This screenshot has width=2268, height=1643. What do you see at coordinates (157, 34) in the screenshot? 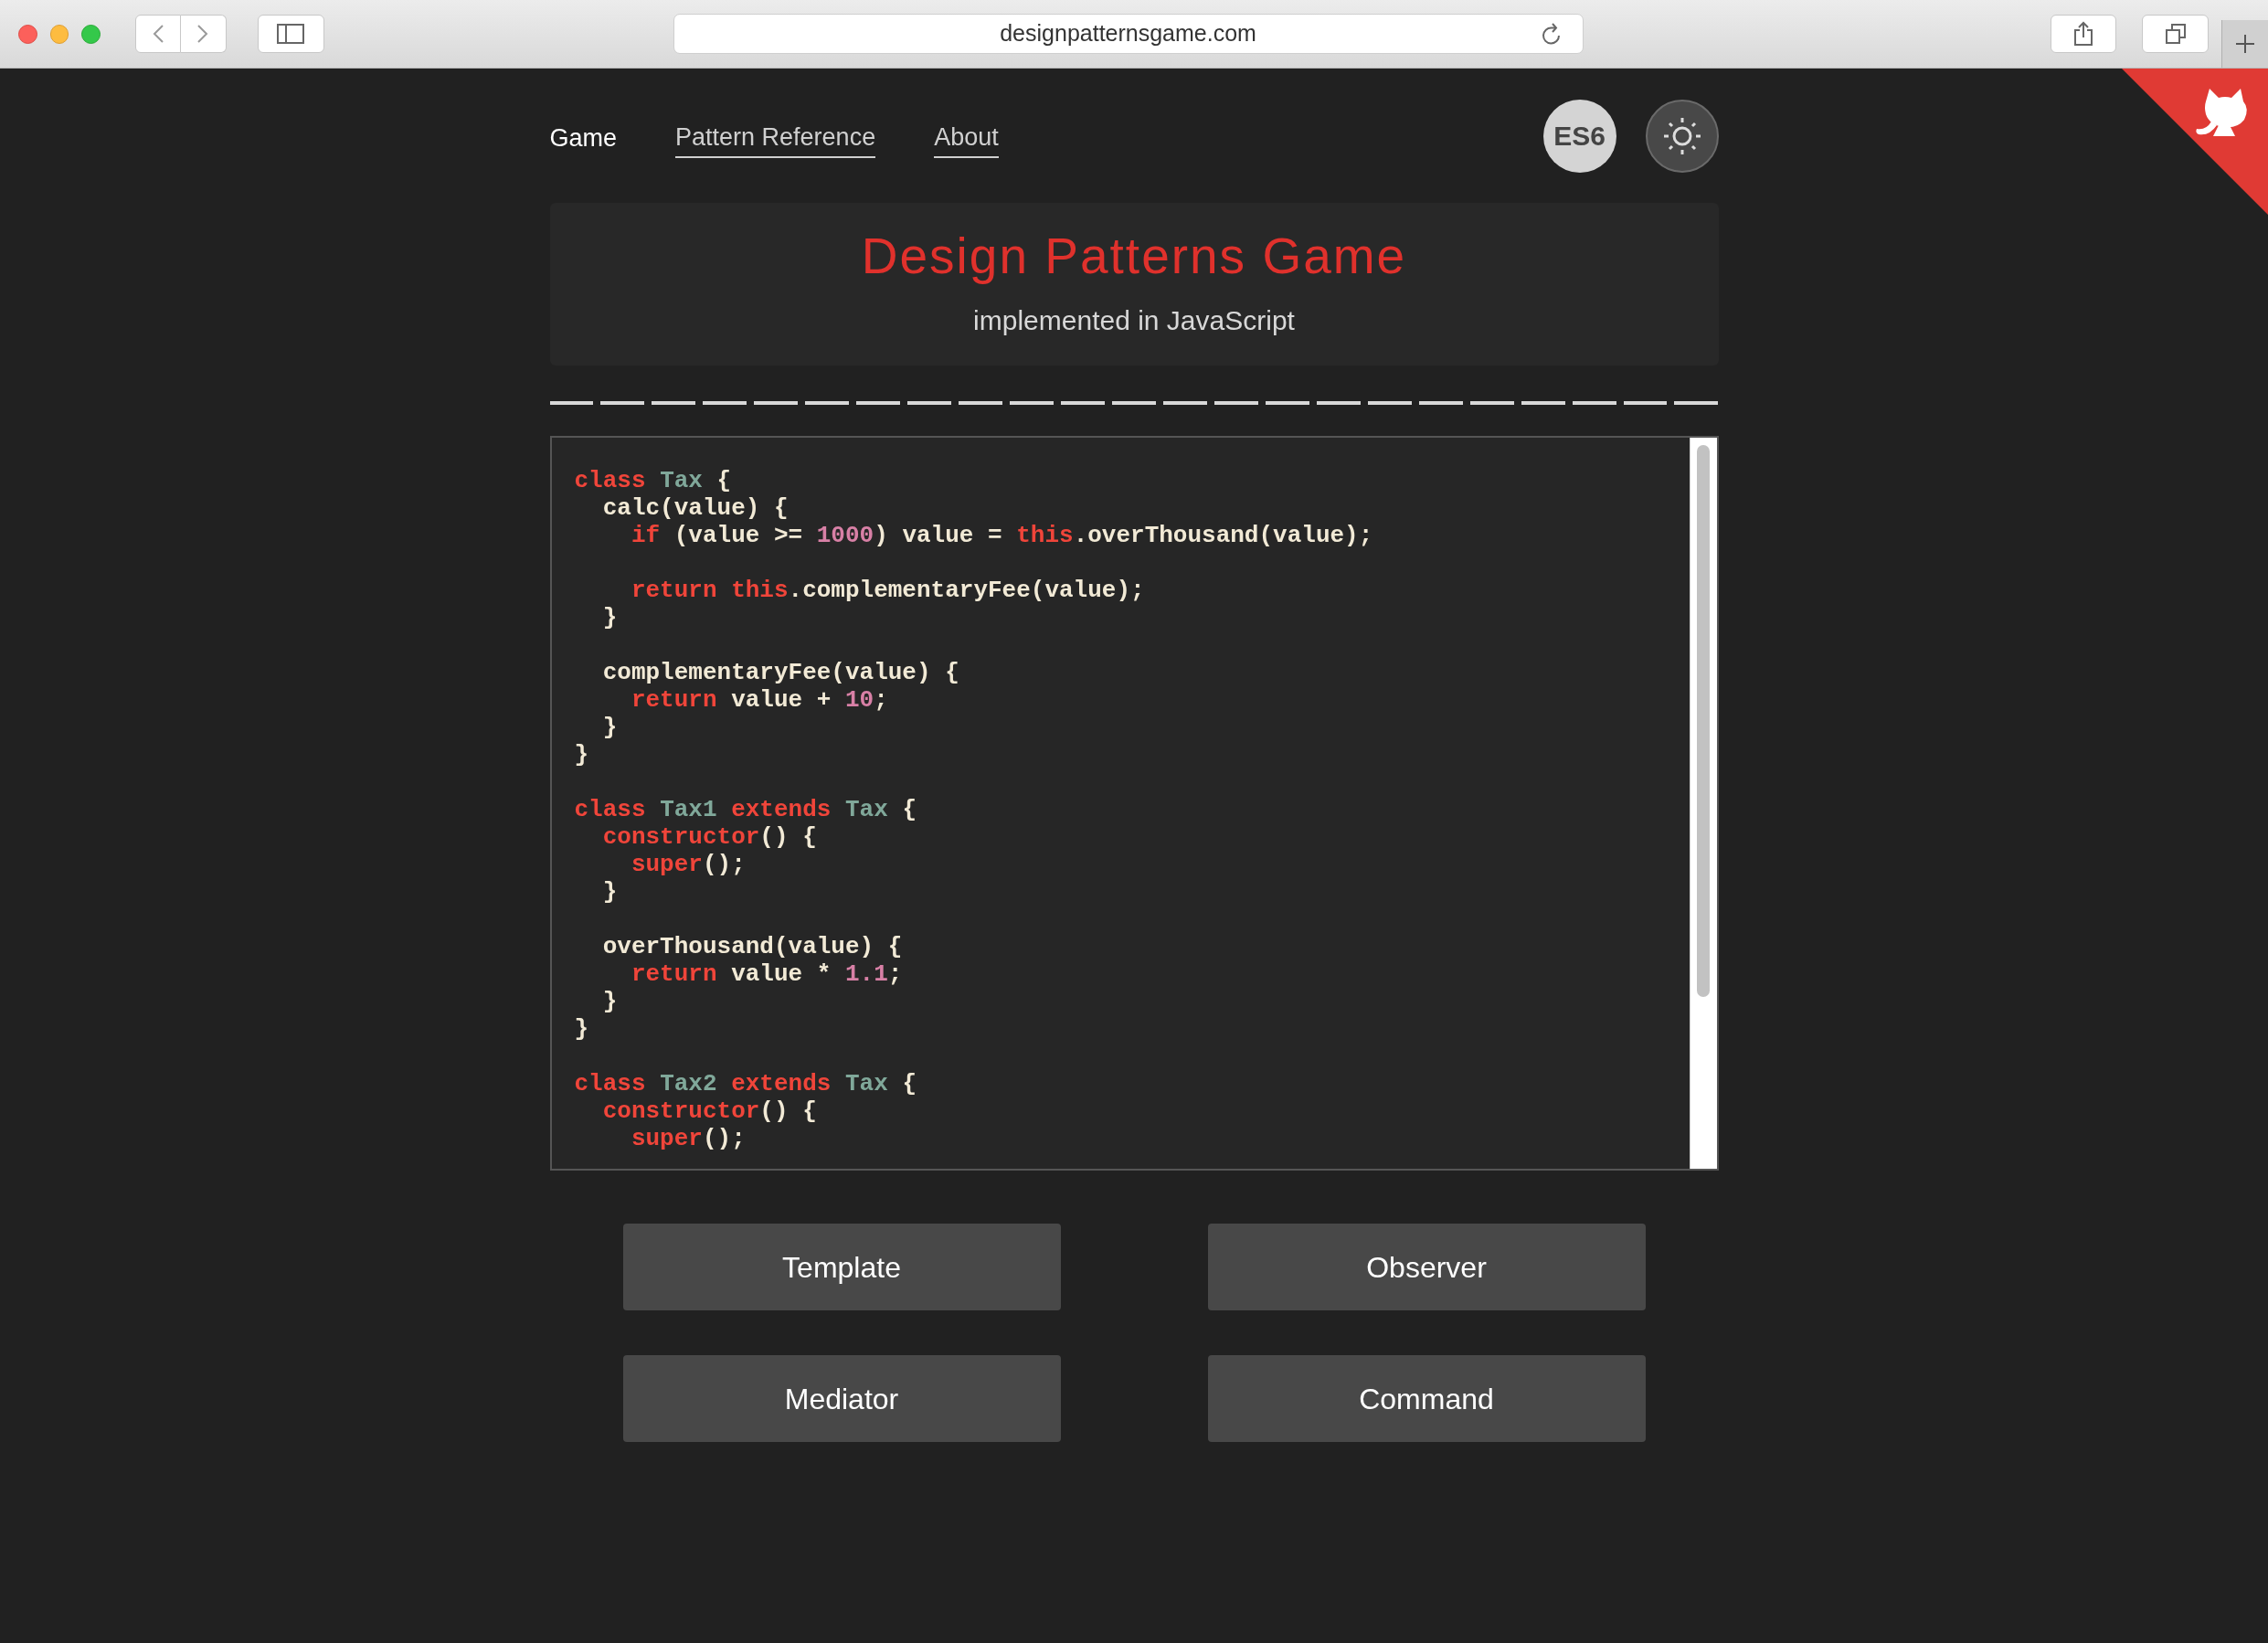
I see `chevron-left-icon` at bounding box center [157, 34].